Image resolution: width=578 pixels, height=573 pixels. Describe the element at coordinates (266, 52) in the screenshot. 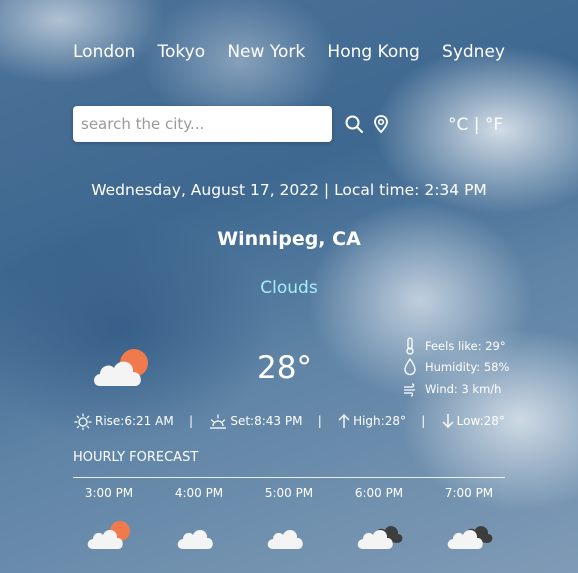

I see `city-link-new-york: New York` at that location.